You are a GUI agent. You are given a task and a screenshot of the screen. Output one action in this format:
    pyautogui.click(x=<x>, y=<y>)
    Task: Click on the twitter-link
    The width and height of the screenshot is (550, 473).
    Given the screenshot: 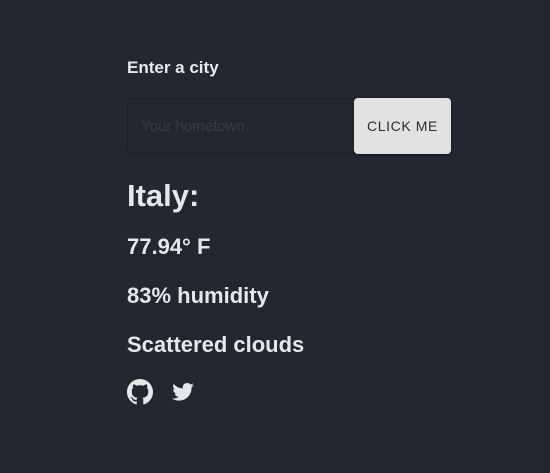 What is the action you would take?
    pyautogui.click(x=183, y=392)
    